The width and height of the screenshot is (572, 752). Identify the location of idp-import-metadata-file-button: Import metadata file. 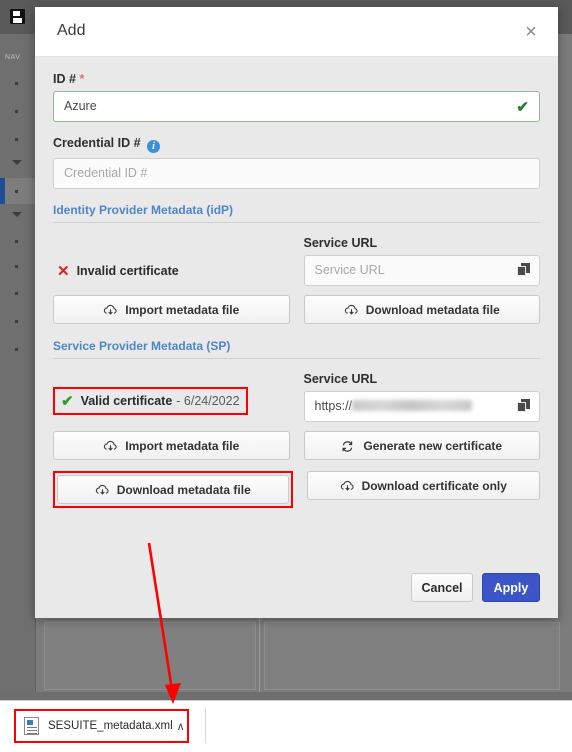
(171, 309).